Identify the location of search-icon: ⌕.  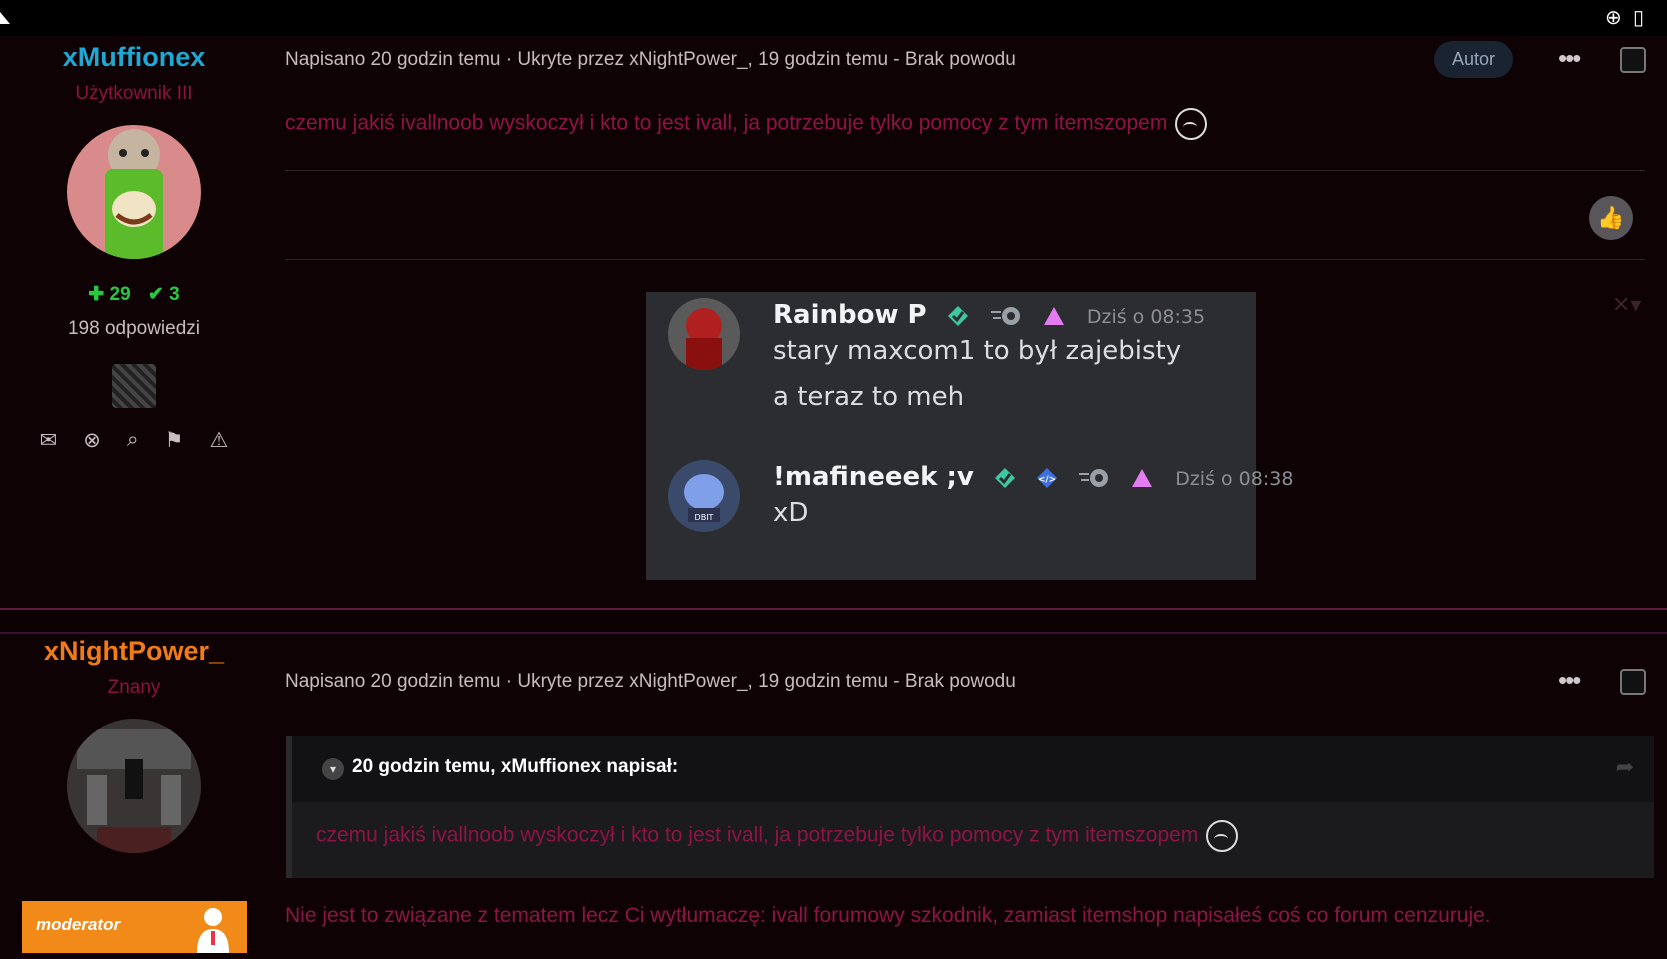
(133, 440).